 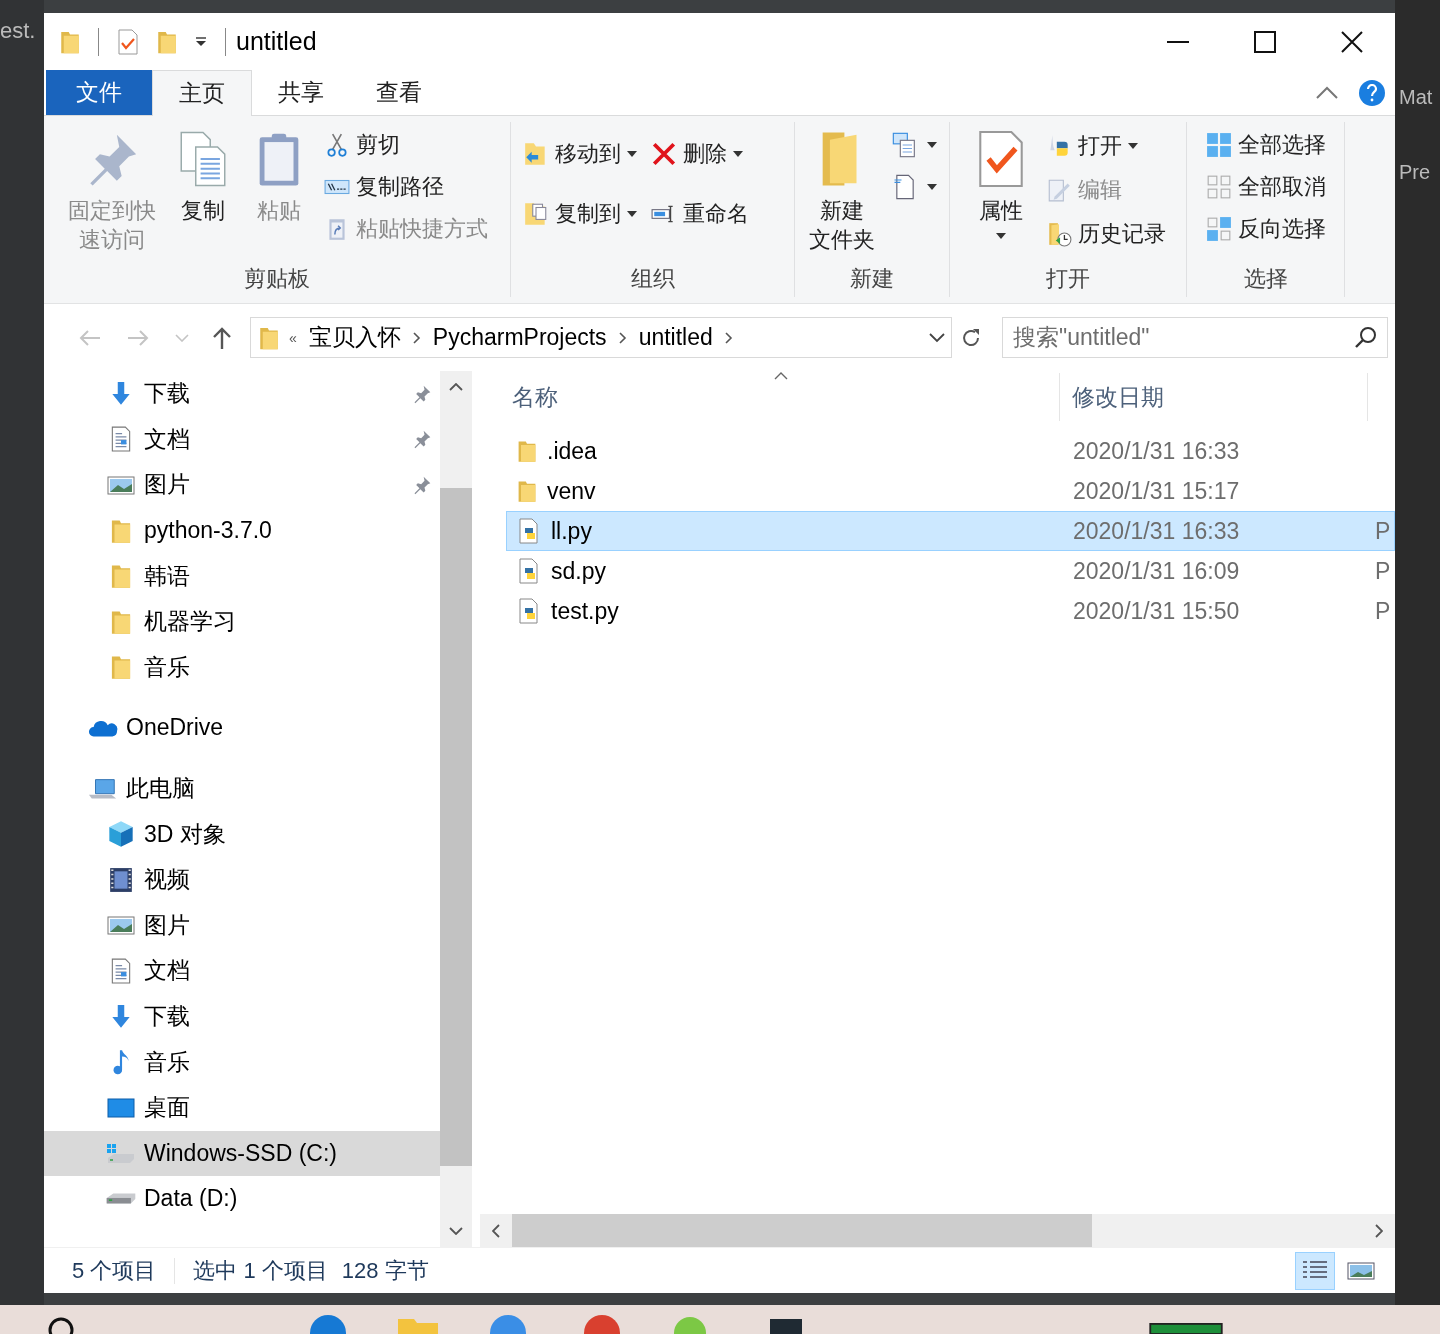 I want to click on ribbon-tab: 查看, so click(x=399, y=92).